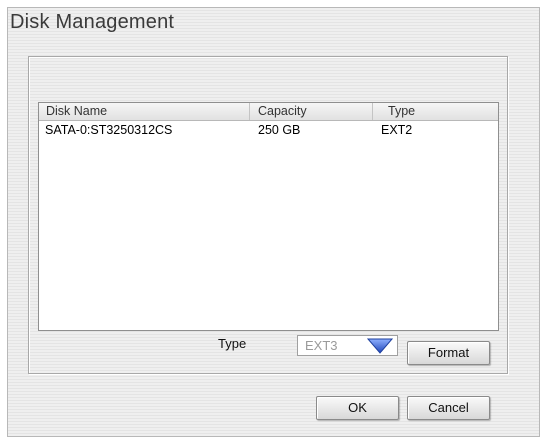  I want to click on format-button: Format, so click(448, 353).